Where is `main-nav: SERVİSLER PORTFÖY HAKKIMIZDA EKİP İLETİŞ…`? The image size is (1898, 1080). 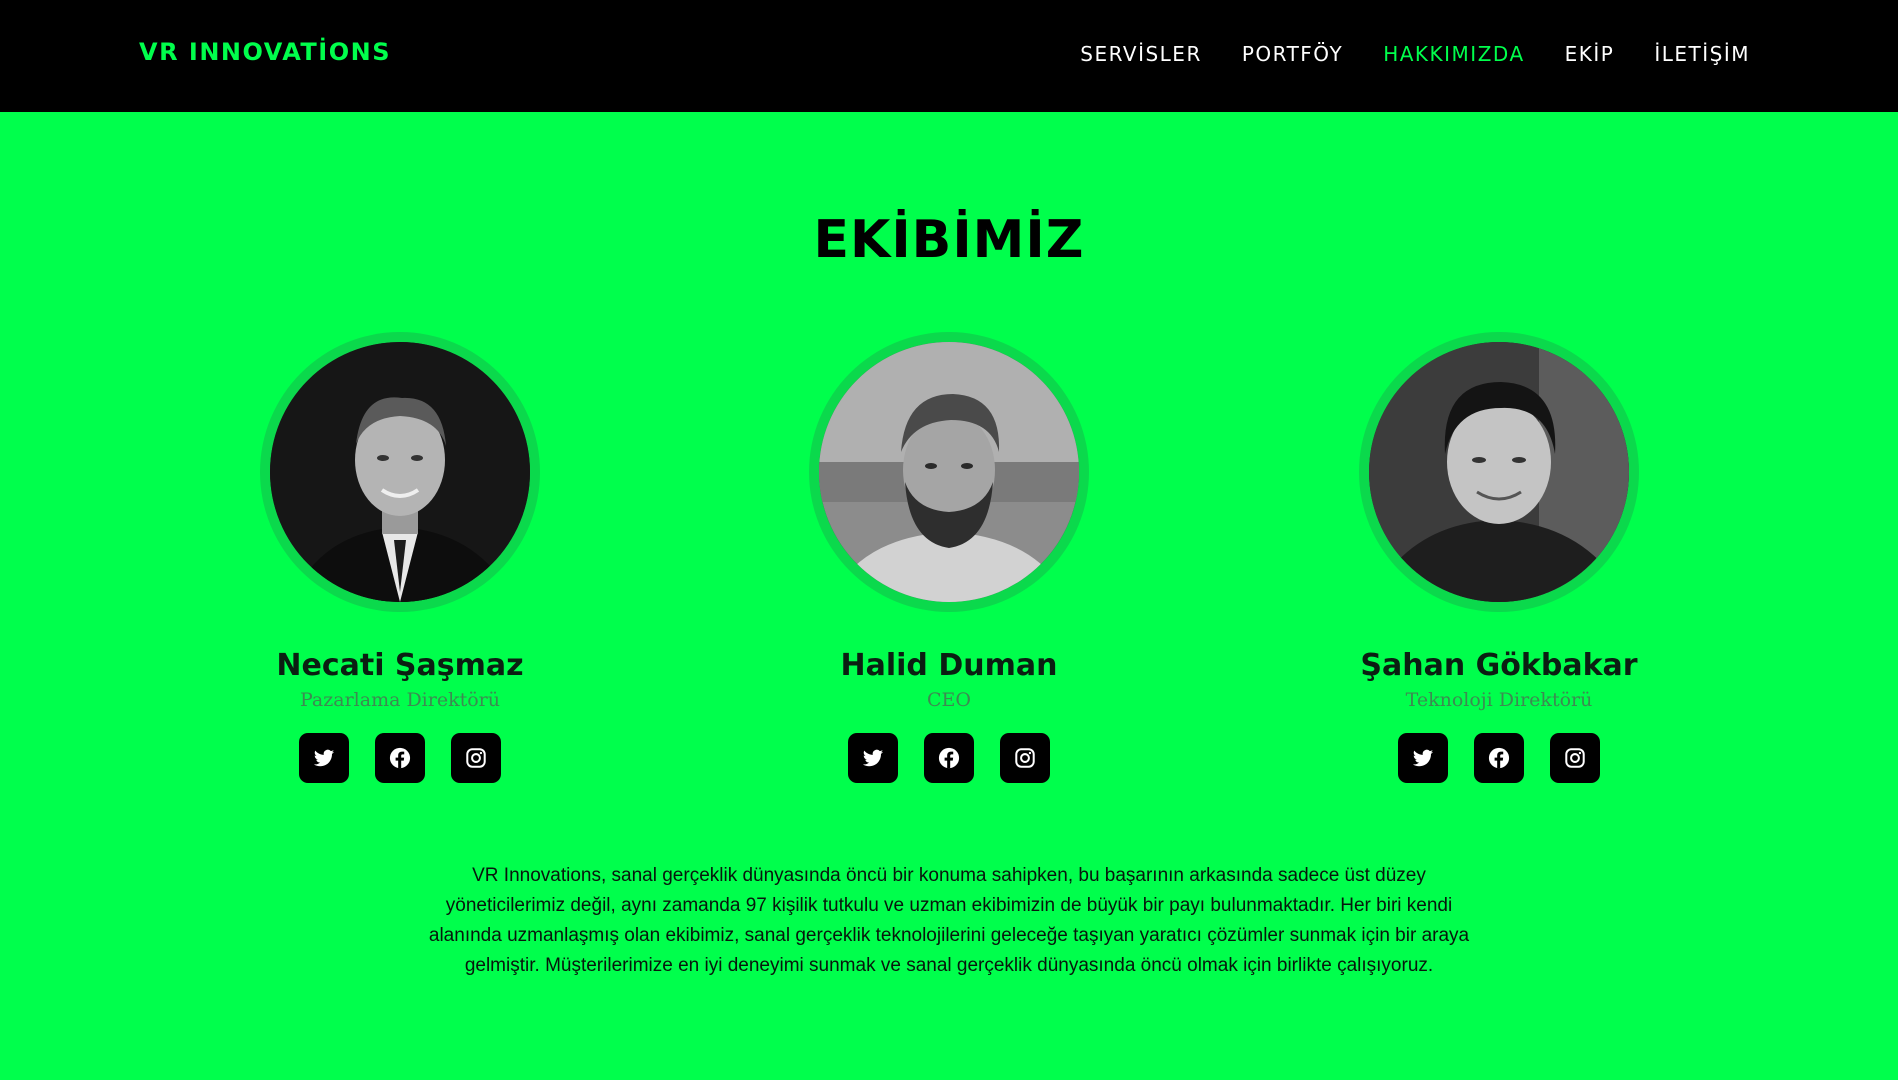
main-nav: SERVİSLER PORTFÖY HAKKIMIZDA EKİP İLETİŞ… is located at coordinates (1415, 54).